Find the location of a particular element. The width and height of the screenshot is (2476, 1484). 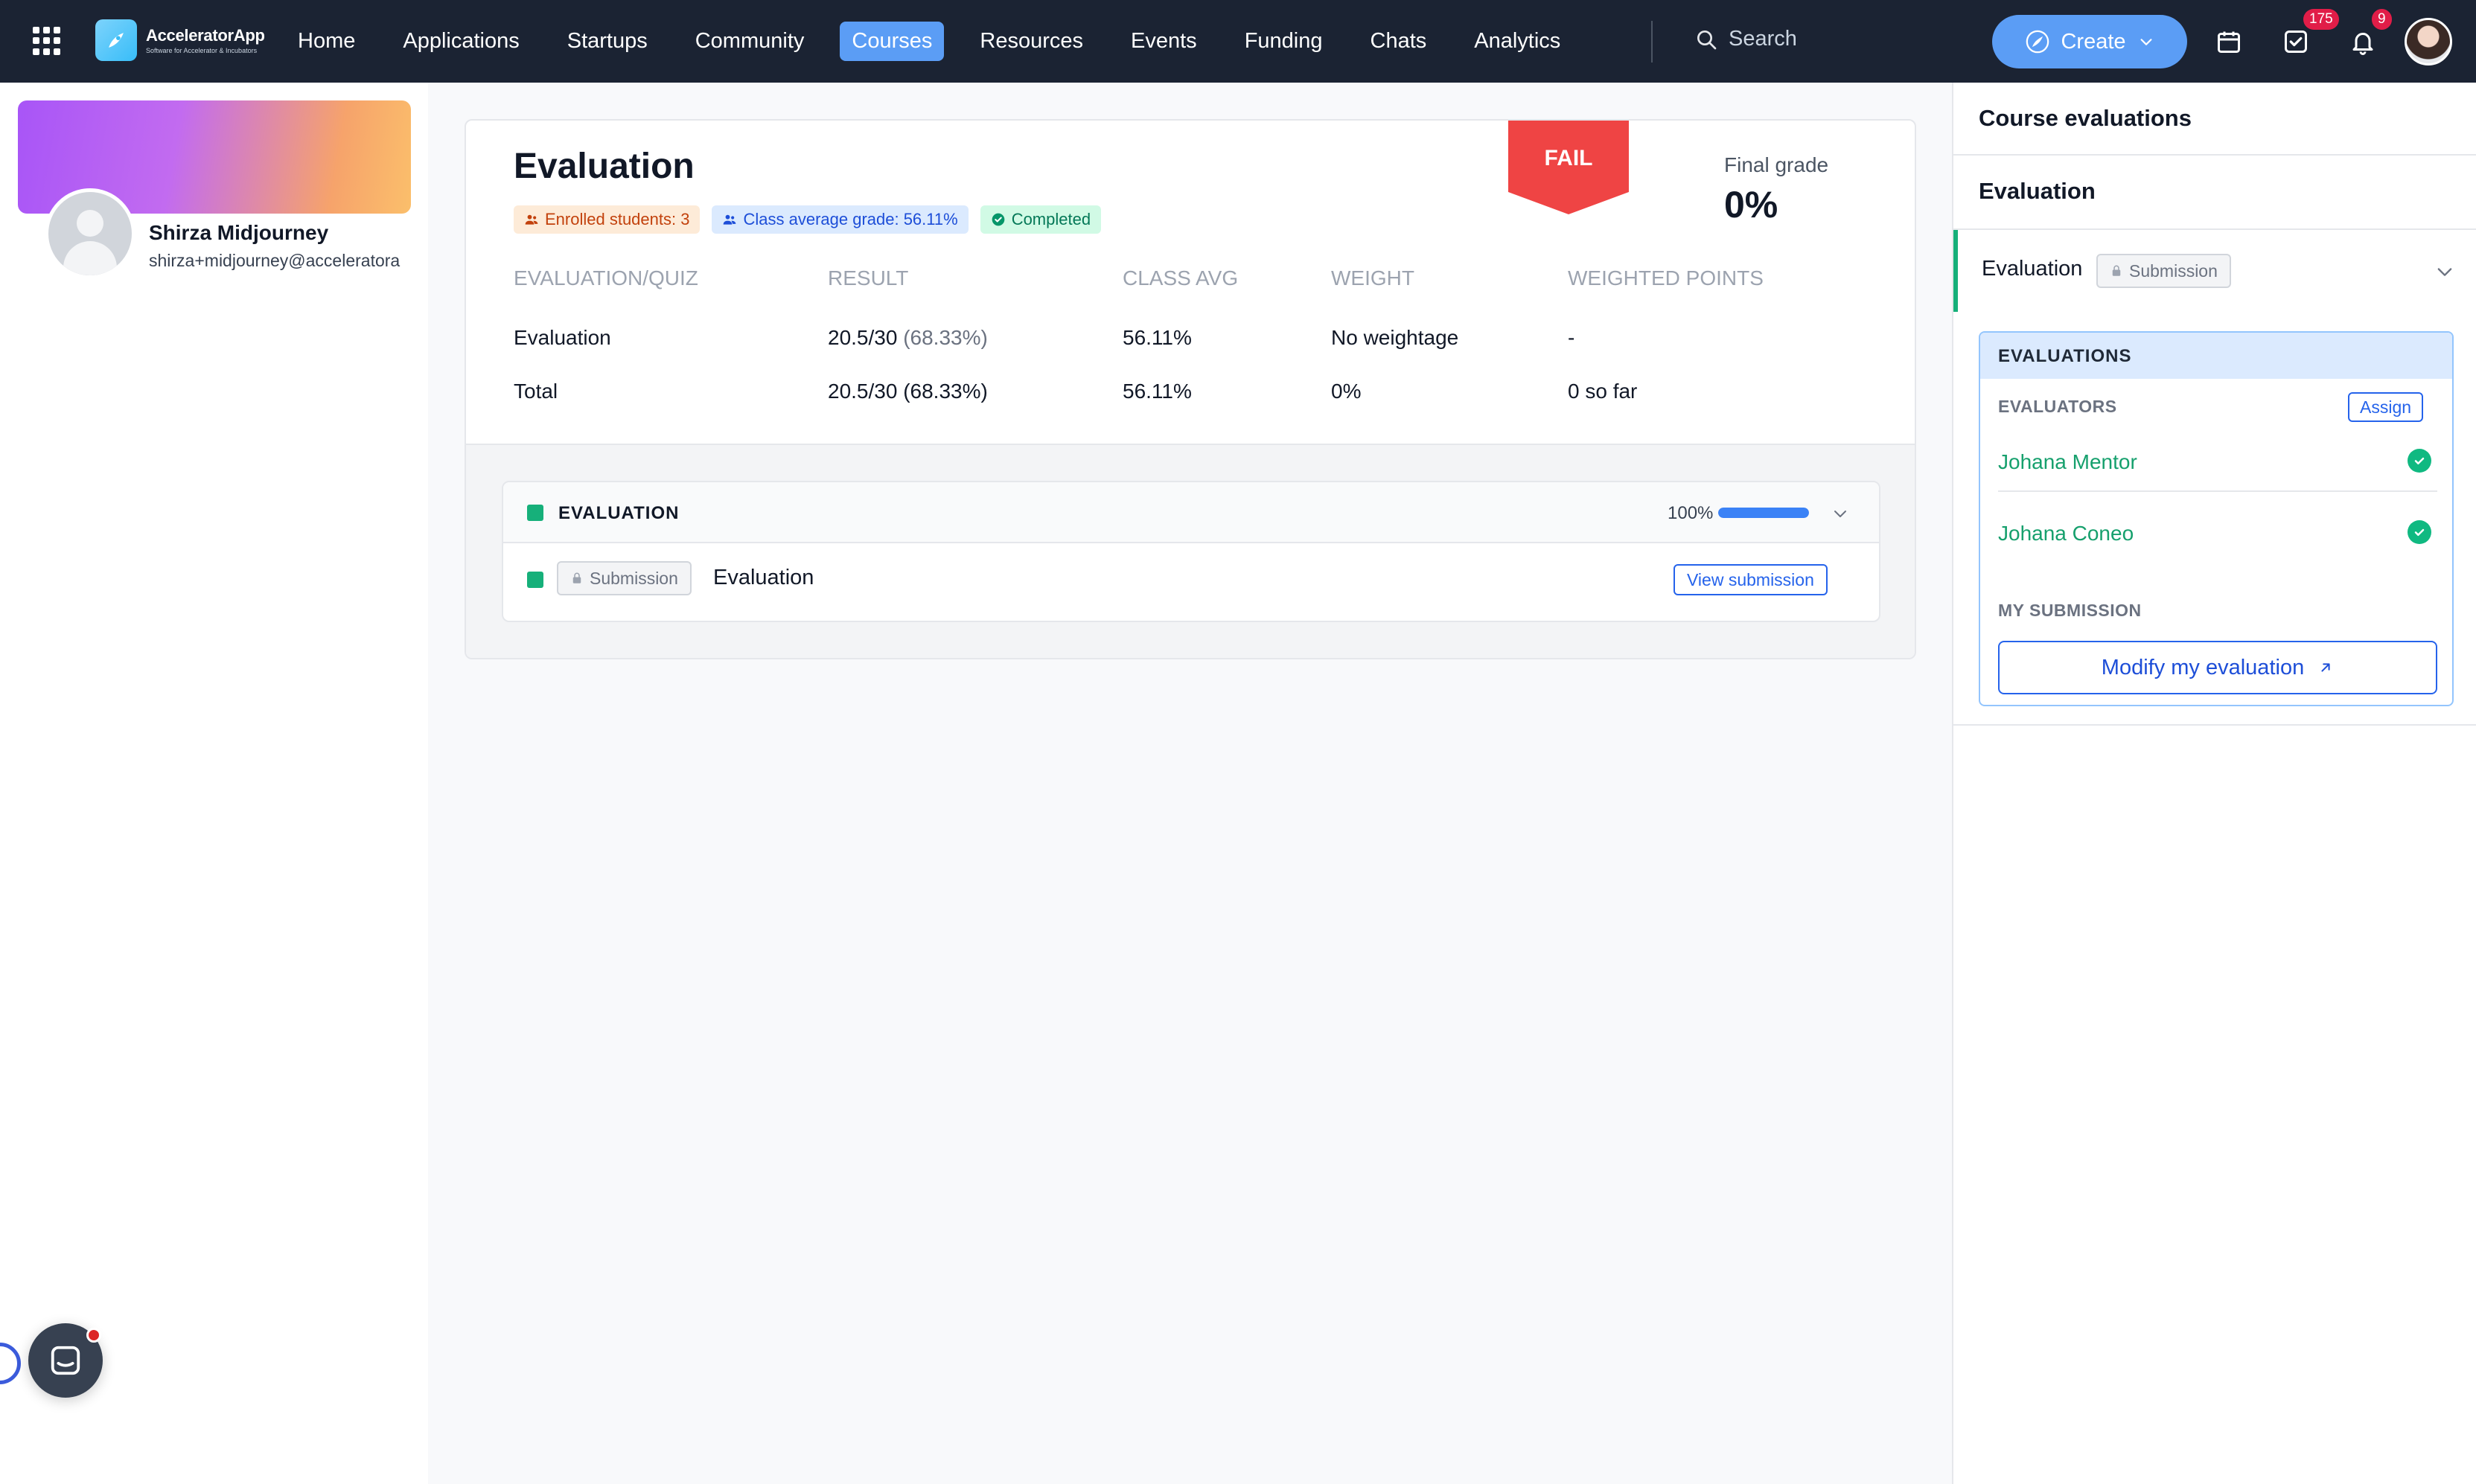

nav-item-analytics: Analytics is located at coordinates (1517, 41).